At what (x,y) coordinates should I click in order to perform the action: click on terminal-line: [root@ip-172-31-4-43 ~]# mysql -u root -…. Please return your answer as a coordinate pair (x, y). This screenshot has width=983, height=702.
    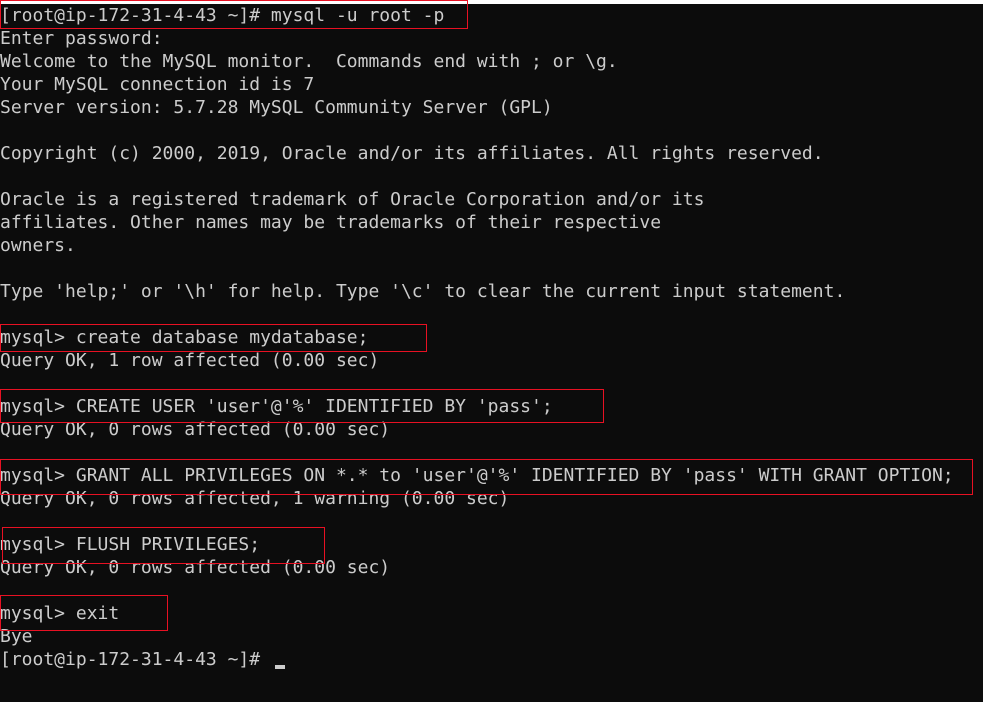
    Looking at the image, I should click on (222, 15).